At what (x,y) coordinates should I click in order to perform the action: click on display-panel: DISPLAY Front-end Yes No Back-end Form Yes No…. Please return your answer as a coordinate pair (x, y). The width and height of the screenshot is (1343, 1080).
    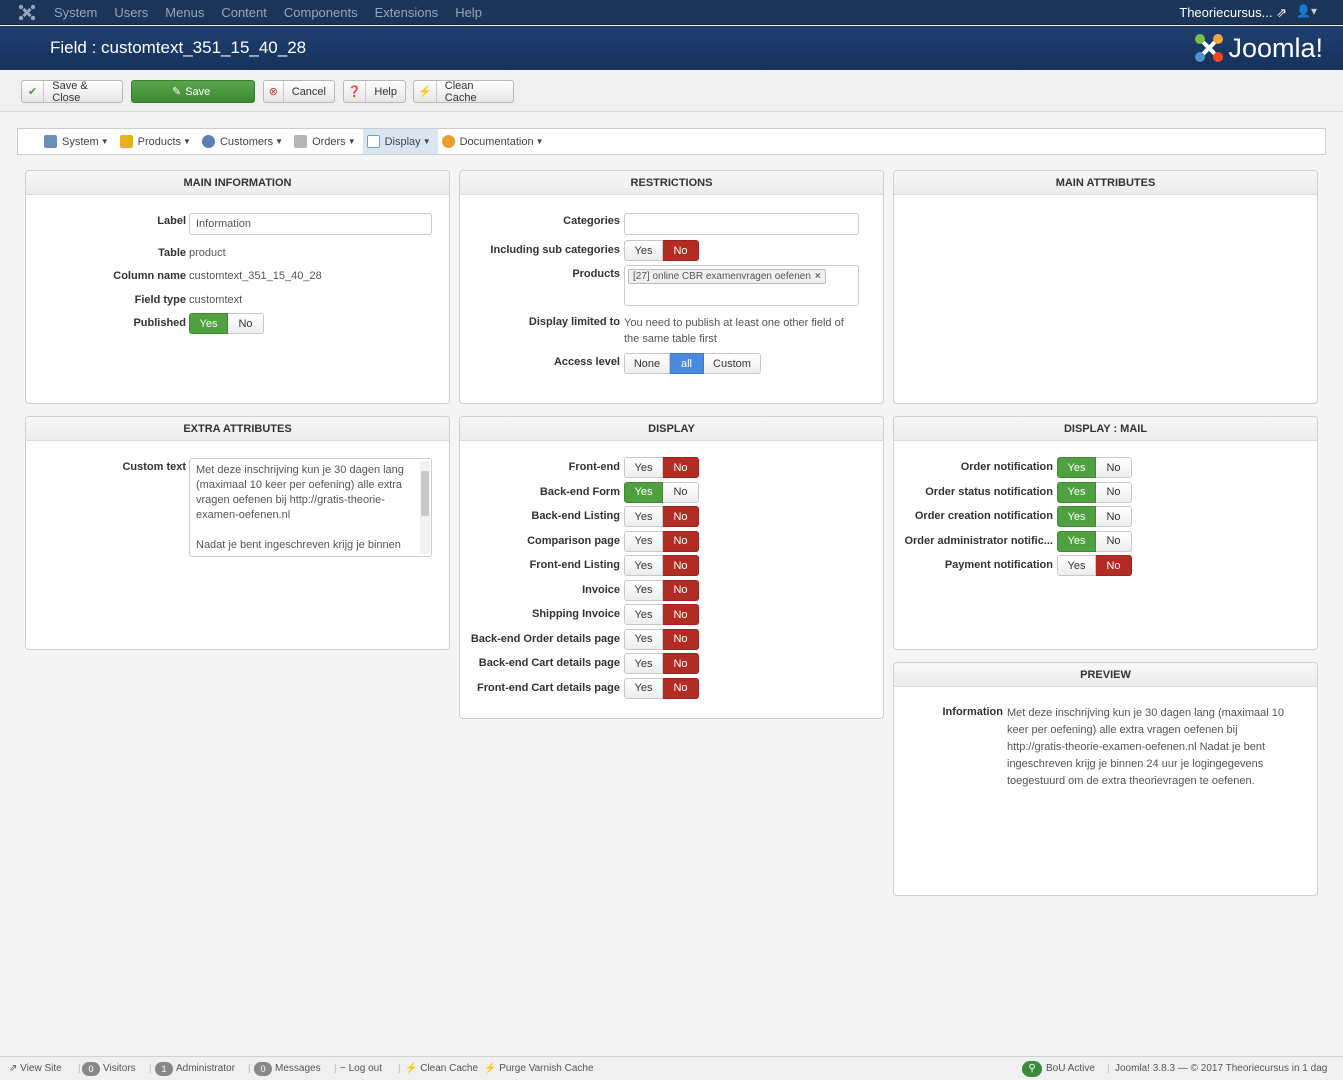
    Looking at the image, I should click on (671, 567).